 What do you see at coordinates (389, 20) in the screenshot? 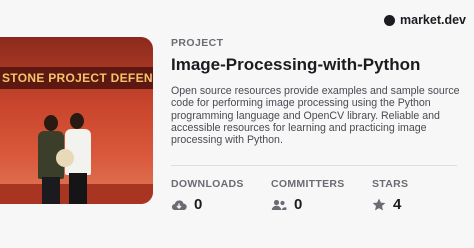
I see `circle-logo-icon` at bounding box center [389, 20].